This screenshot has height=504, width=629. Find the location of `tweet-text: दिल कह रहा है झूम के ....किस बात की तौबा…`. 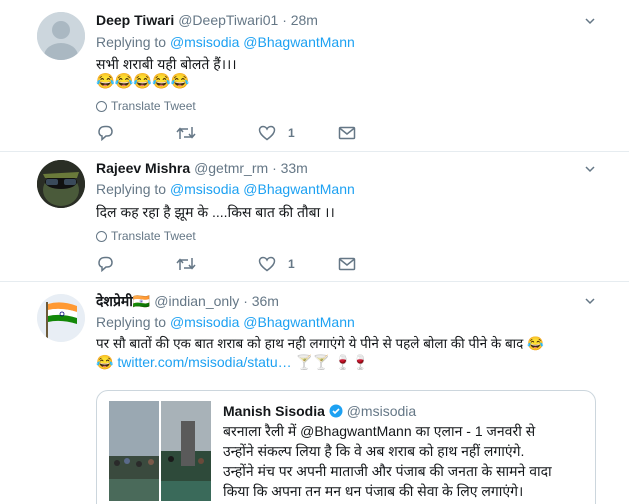

tweet-text: दिल कह रहा है झूम के ....किस बात की तौबा… is located at coordinates (215, 212).